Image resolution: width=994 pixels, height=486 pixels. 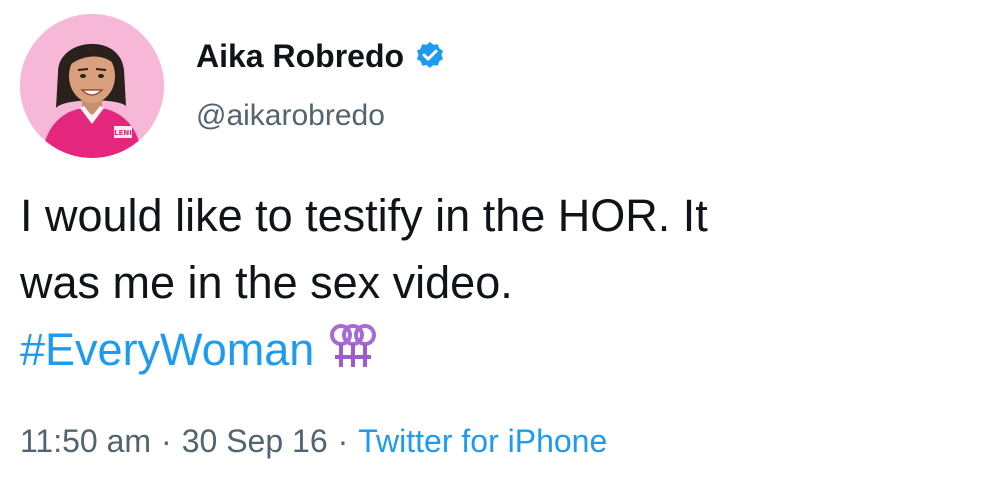 I want to click on author-name-row: Aika Robredo, so click(x=321, y=56).